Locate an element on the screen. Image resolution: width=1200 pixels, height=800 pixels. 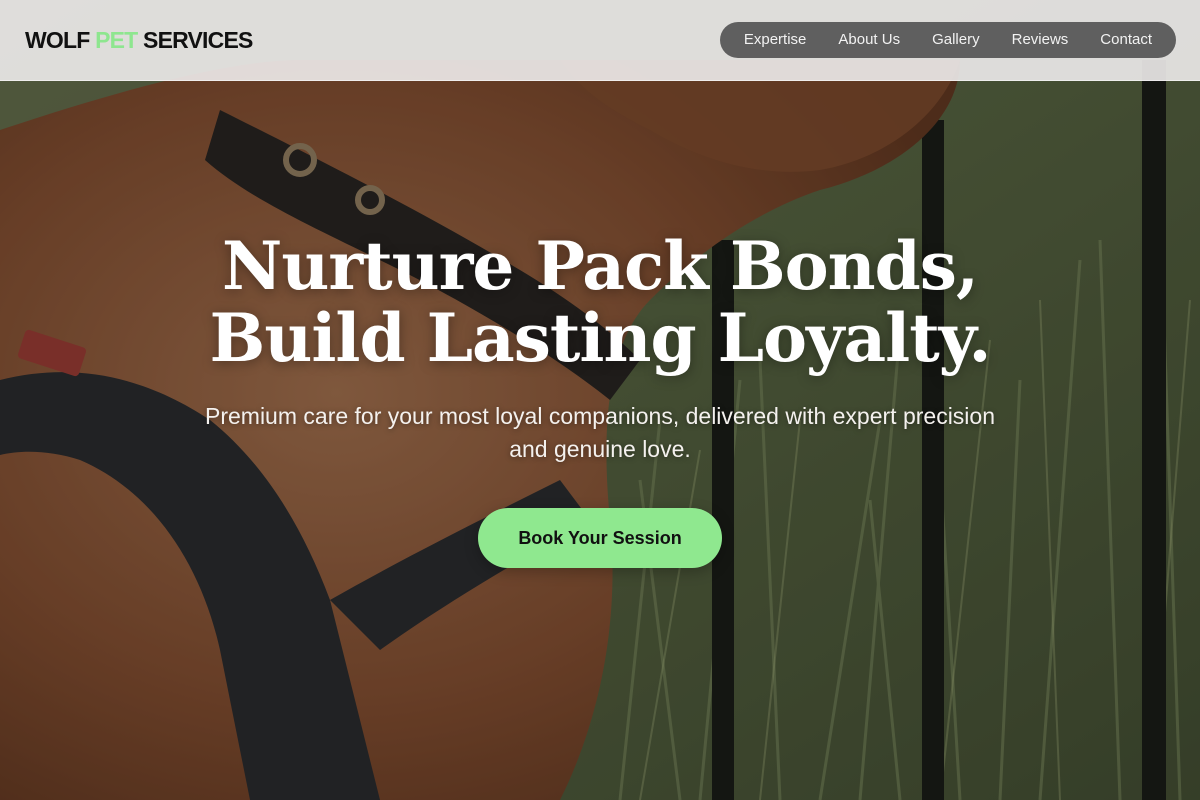
nav-link-contact: Contact is located at coordinates (1126, 40).